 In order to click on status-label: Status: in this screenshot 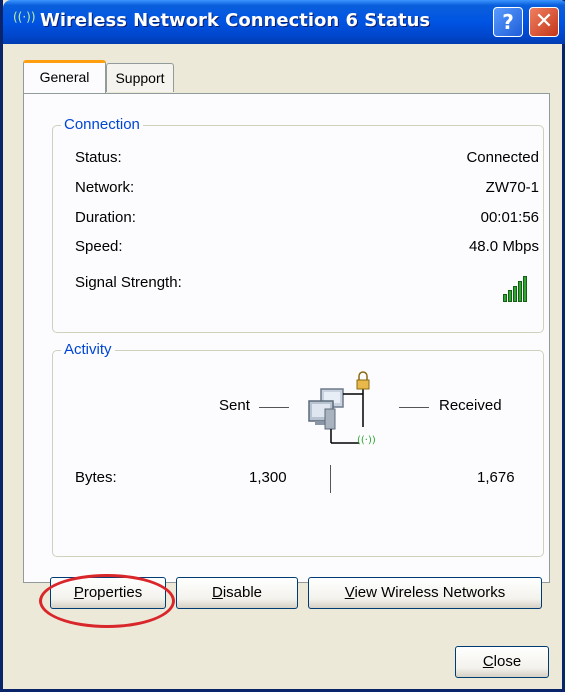, I will do `click(98, 157)`.